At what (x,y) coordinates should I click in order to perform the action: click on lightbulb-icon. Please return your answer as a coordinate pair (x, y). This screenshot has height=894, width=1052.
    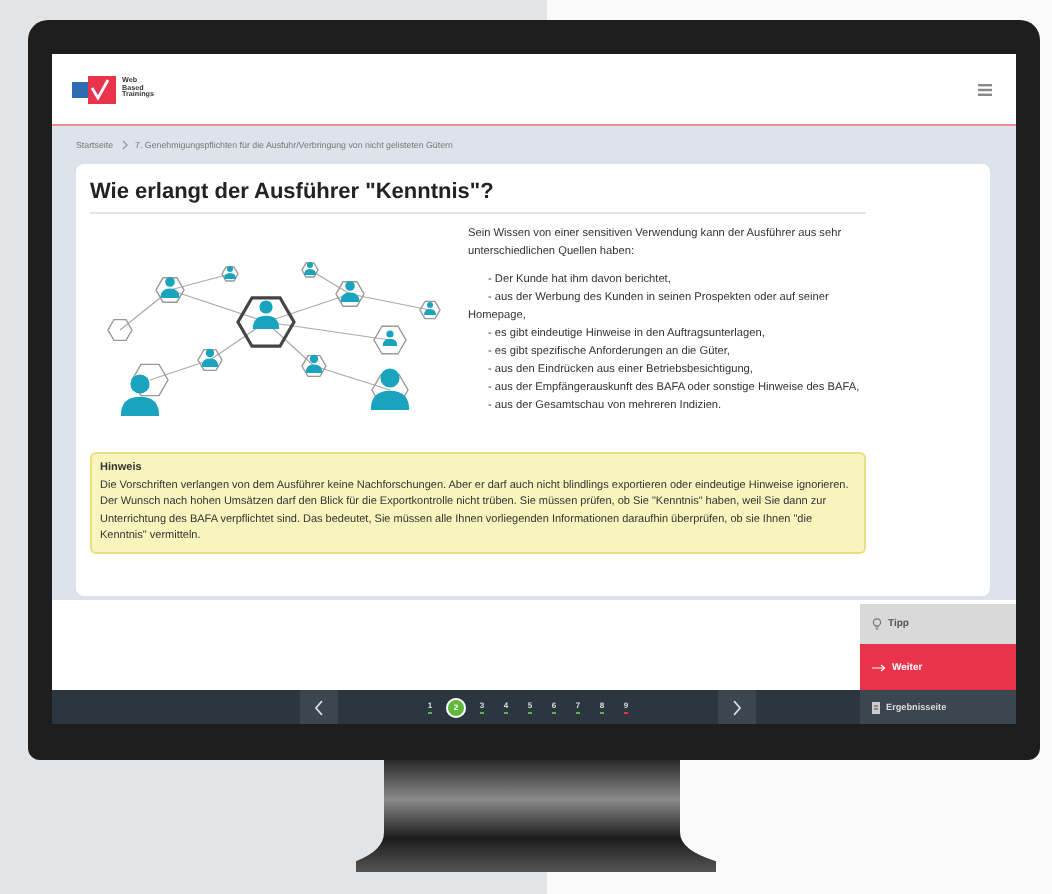
    Looking at the image, I should click on (877, 624).